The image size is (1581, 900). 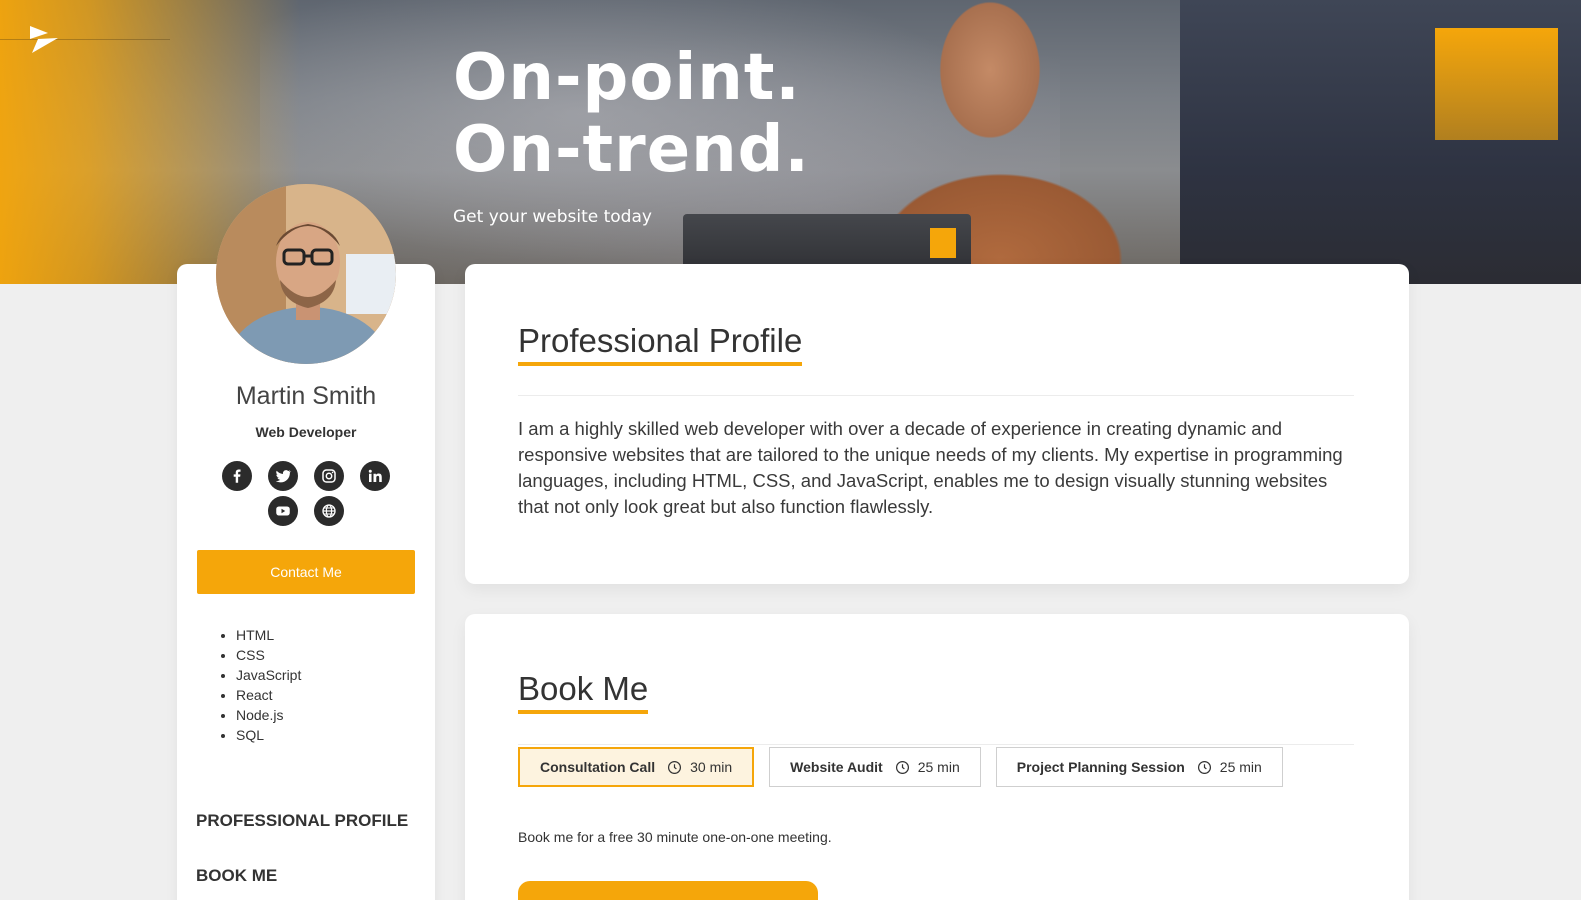 I want to click on book-me-title: Book Me, so click(x=583, y=692).